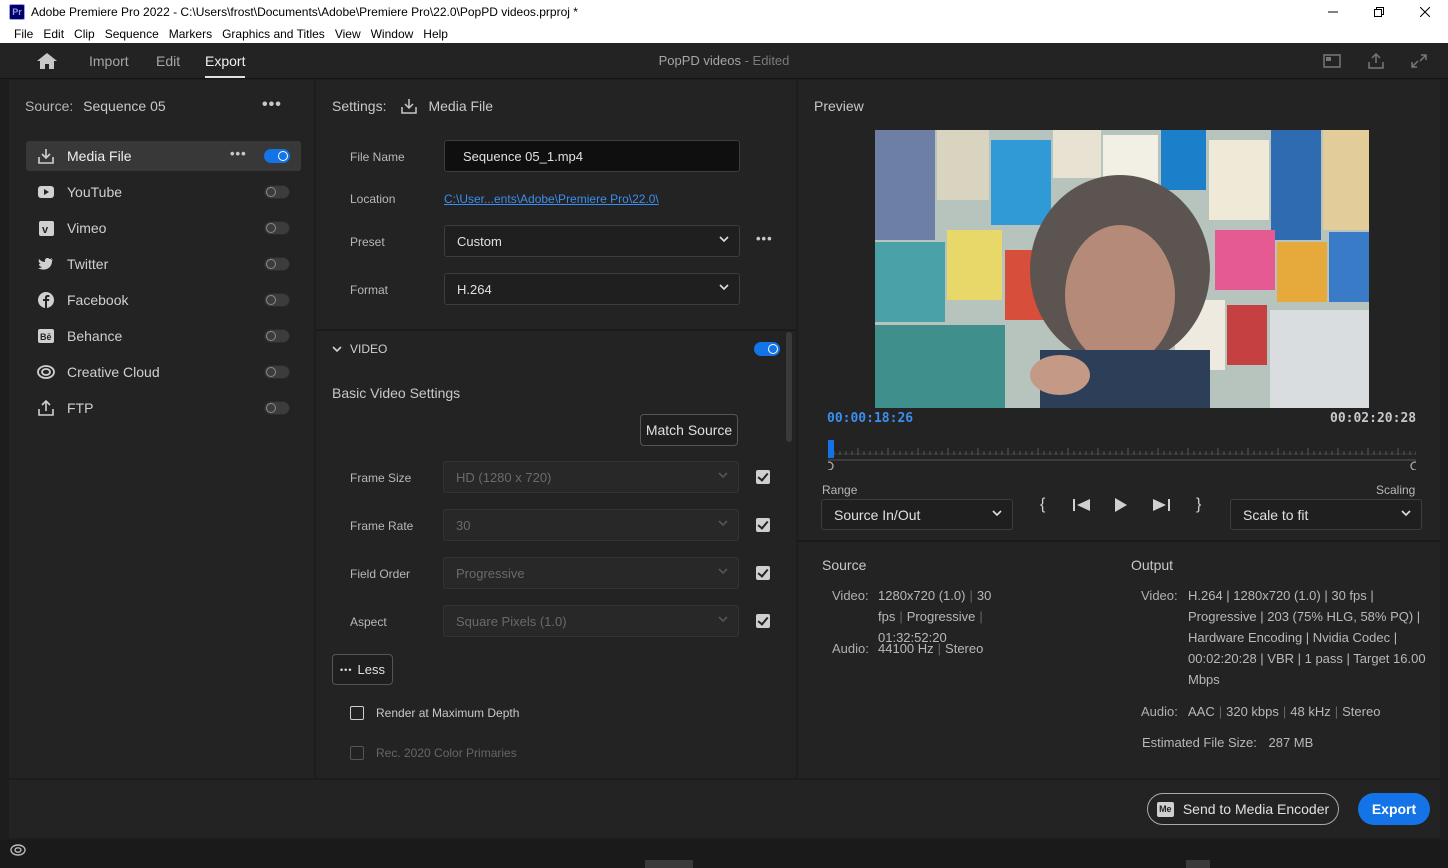  I want to click on menu-file: File, so click(23, 34).